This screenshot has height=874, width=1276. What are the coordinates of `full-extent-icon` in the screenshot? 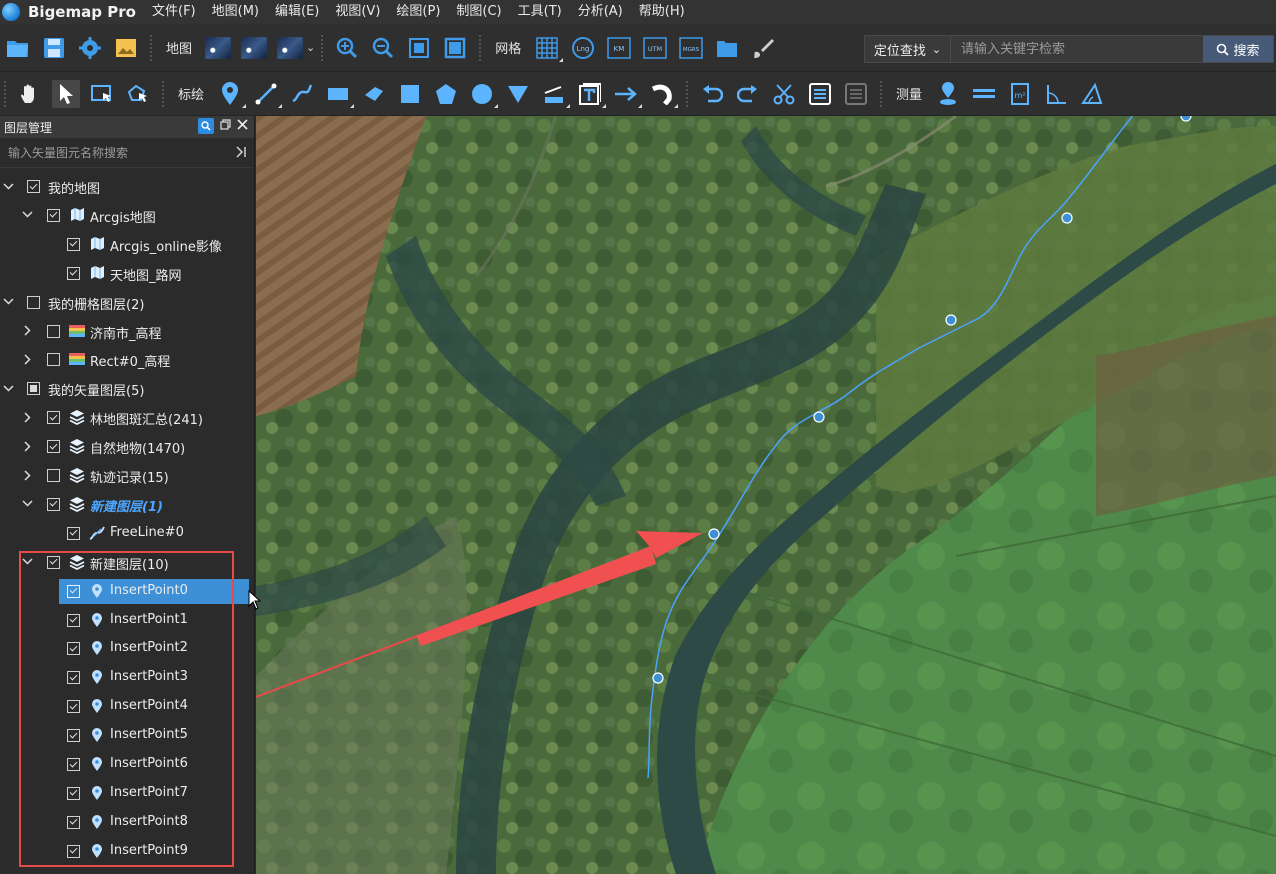 It's located at (455, 48).